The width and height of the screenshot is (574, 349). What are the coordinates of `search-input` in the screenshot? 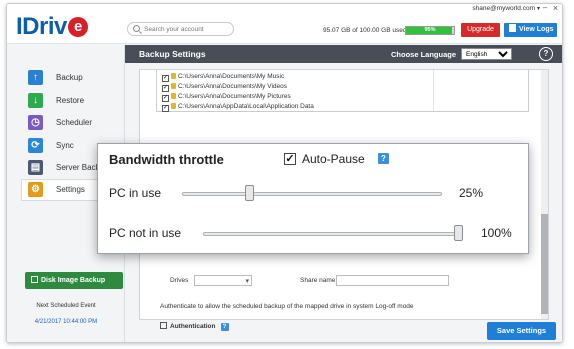 It's located at (187, 29).